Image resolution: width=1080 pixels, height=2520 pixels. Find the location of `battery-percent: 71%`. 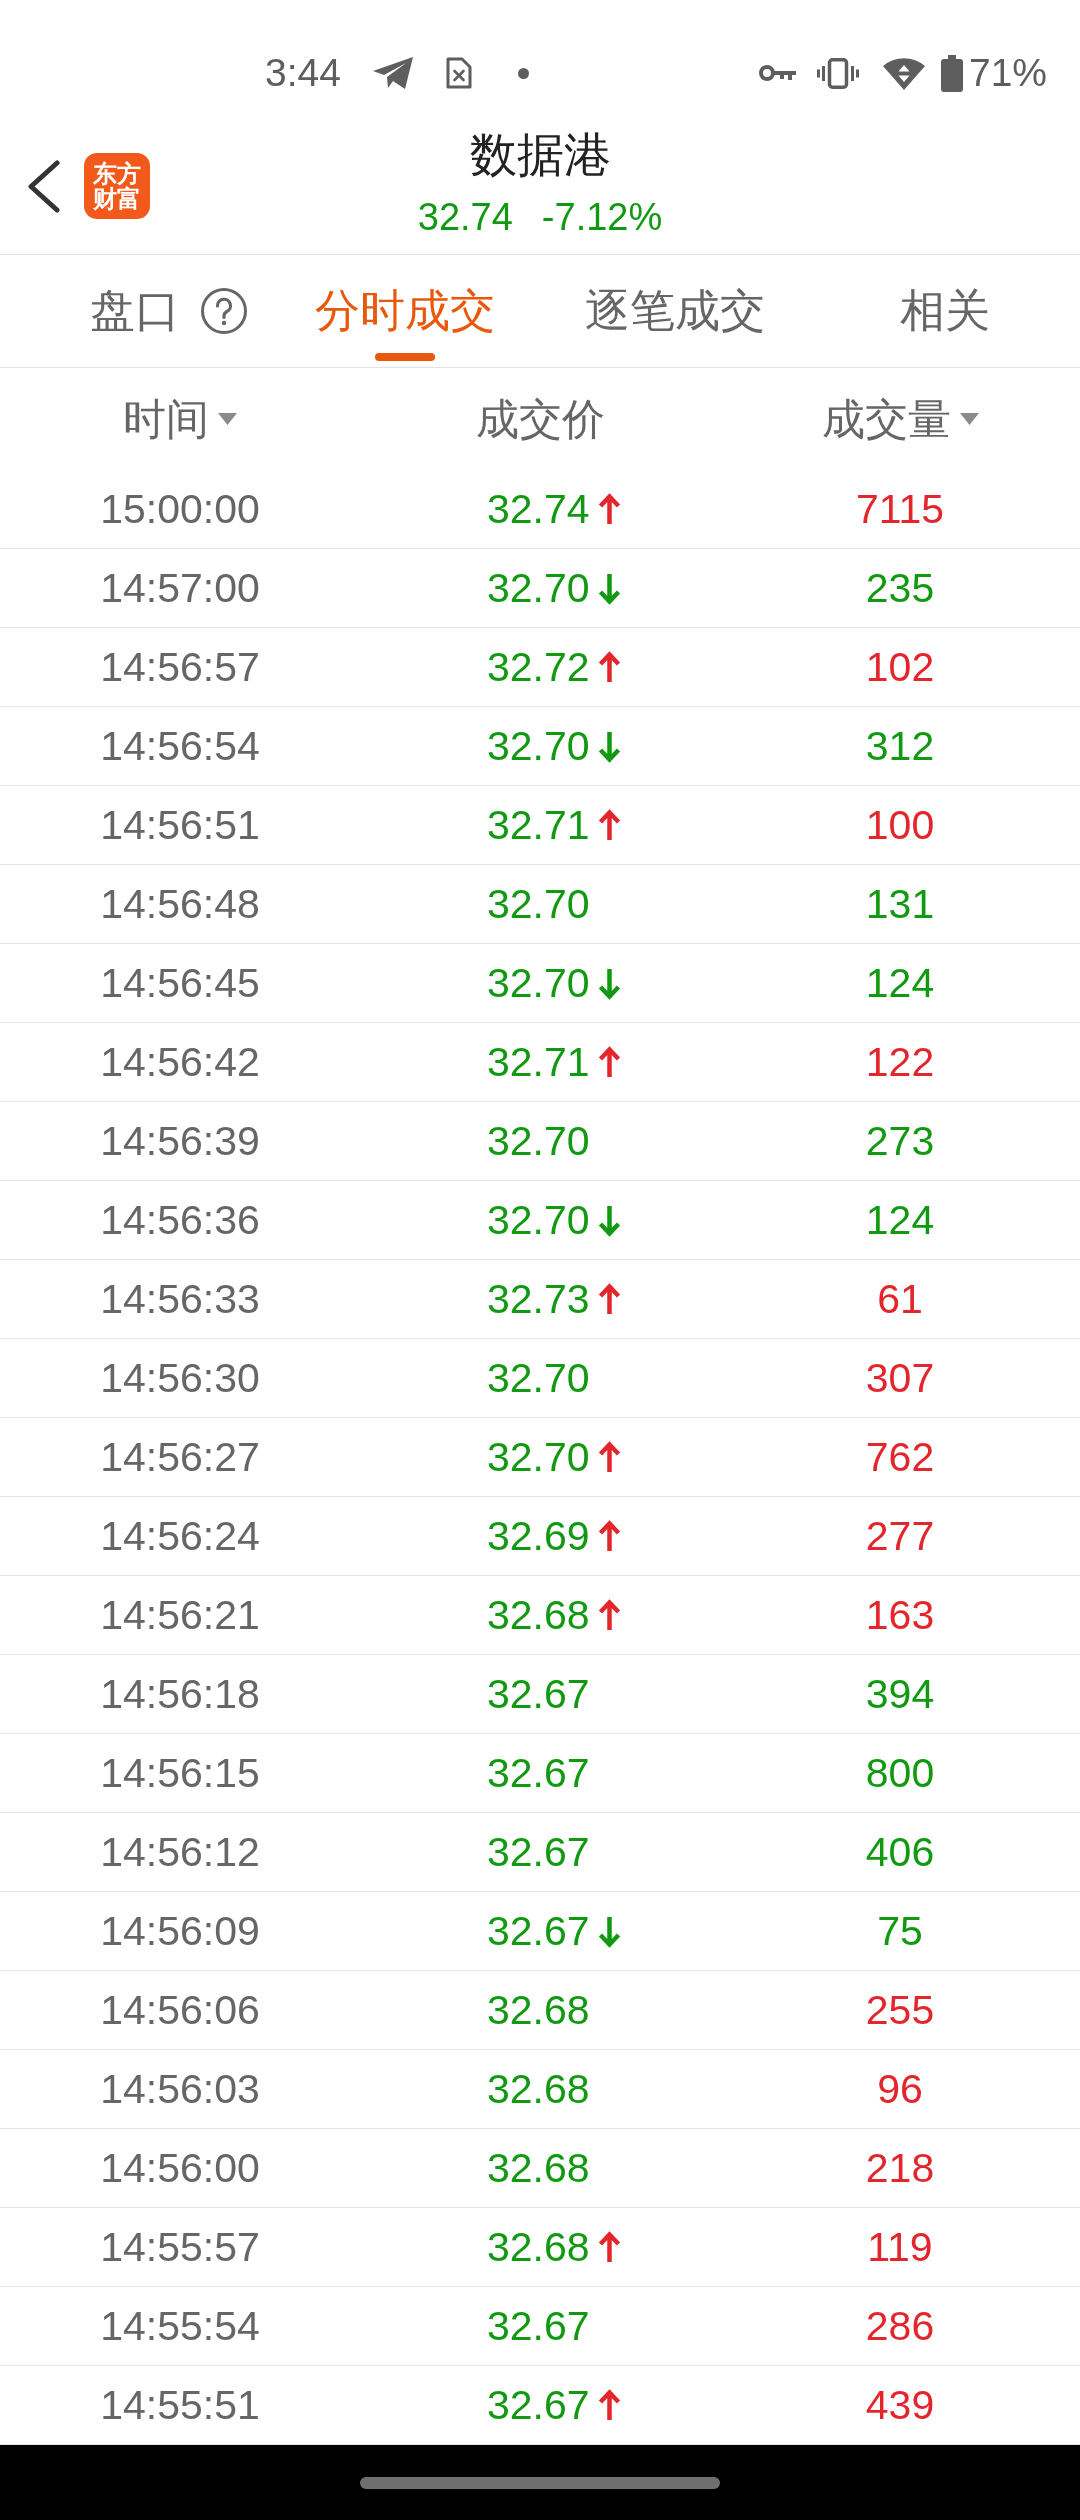

battery-percent: 71% is located at coordinates (1007, 73).